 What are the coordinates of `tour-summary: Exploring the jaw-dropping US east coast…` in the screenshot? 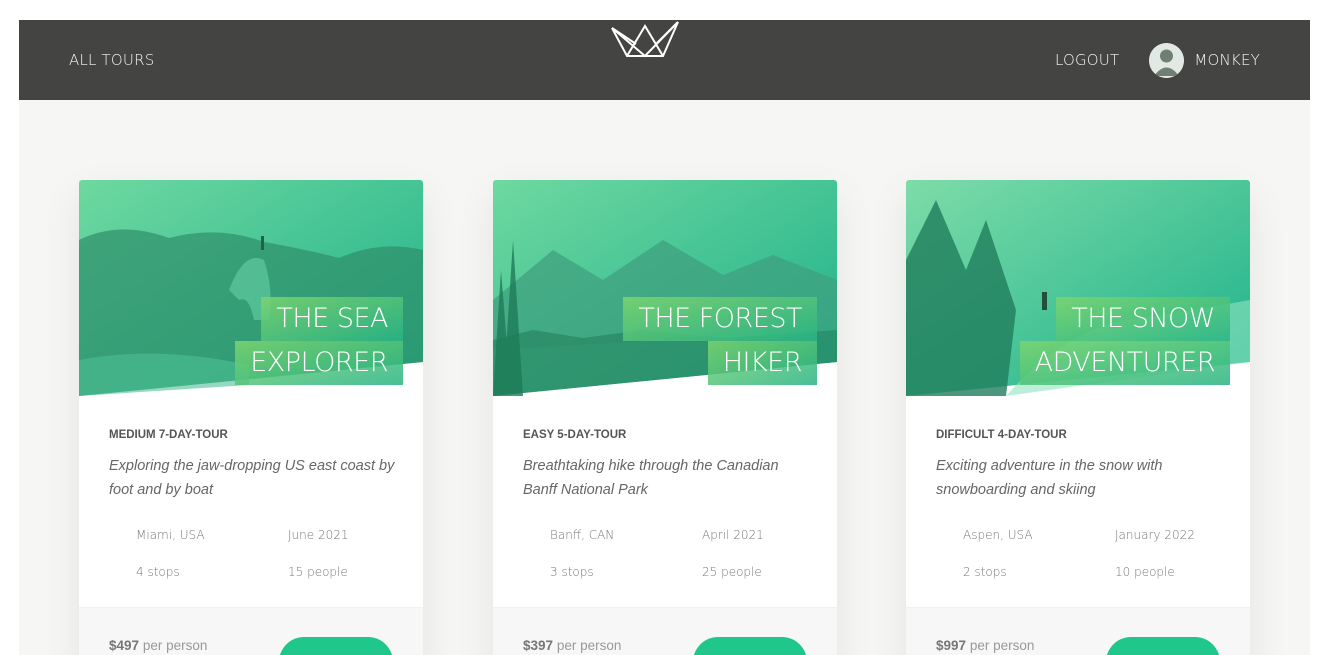 It's located at (252, 478).